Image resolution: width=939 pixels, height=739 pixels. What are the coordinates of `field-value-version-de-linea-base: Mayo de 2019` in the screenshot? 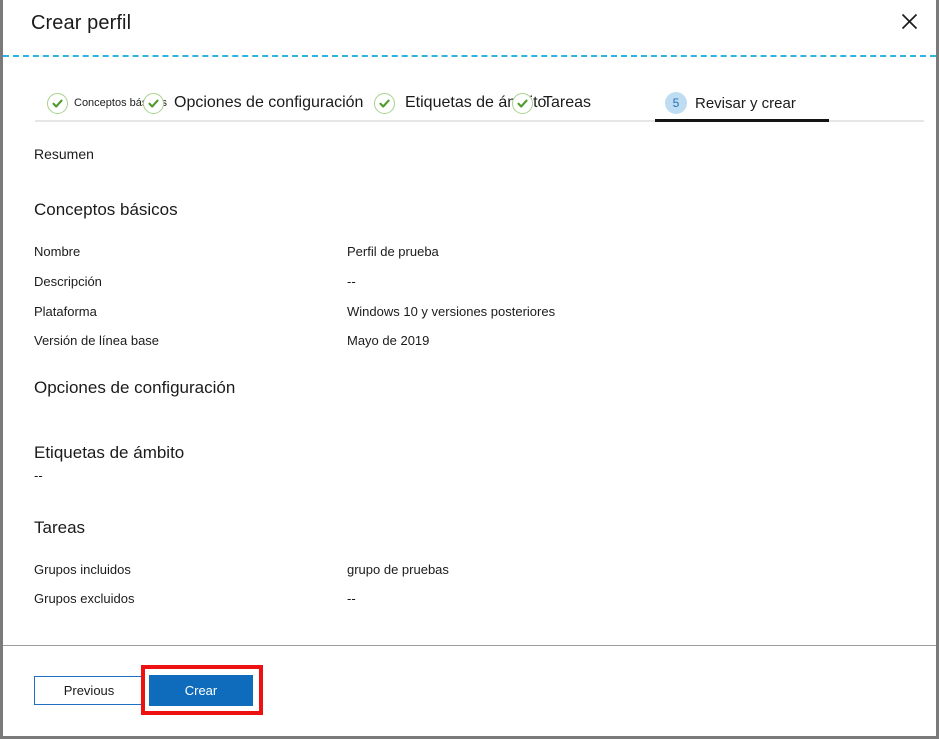 It's located at (388, 340).